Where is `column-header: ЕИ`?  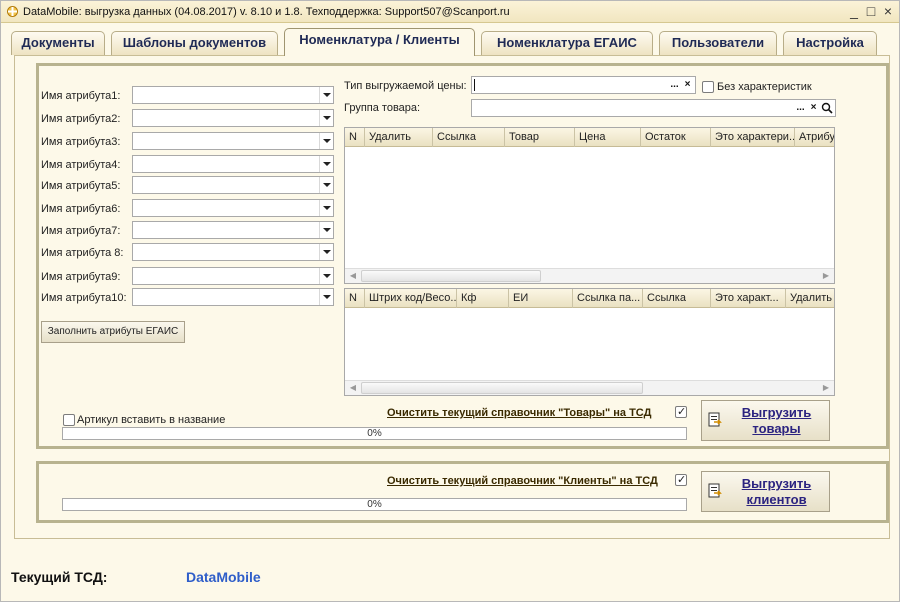 column-header: ЕИ is located at coordinates (541, 298).